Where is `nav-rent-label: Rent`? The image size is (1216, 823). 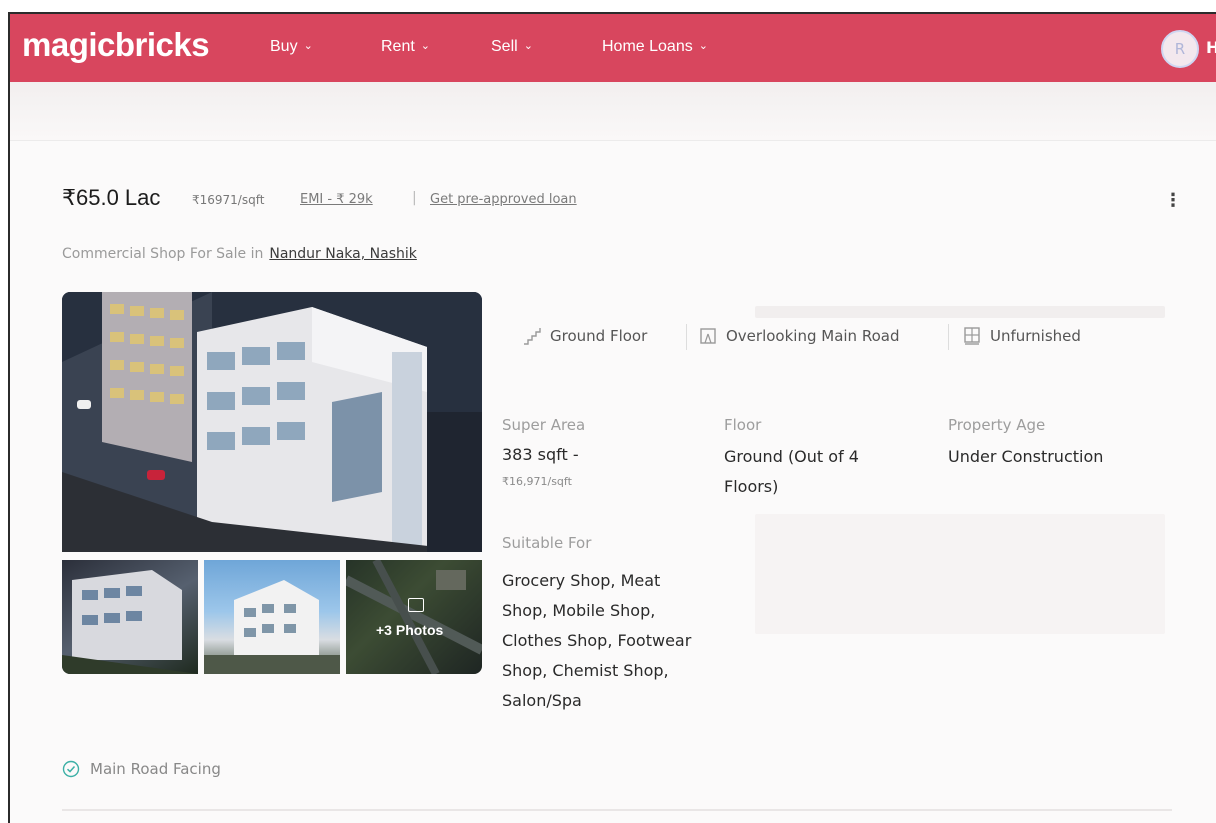
nav-rent-label: Rent is located at coordinates (398, 46).